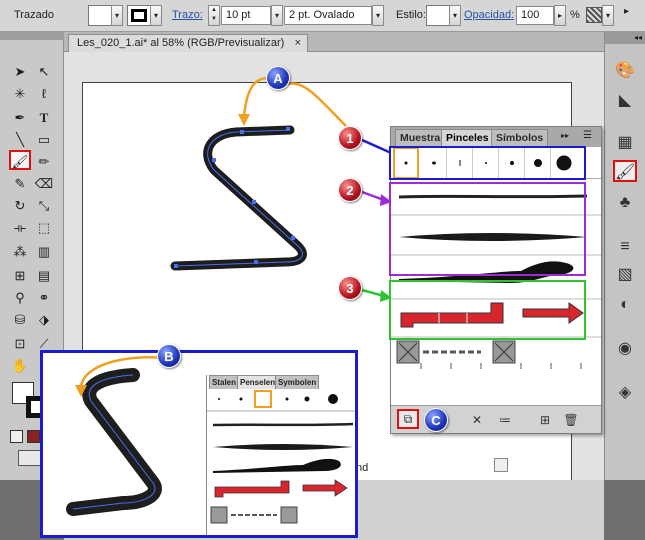 This screenshot has height=540, width=645. I want to click on tab-symbols: Símbolos, so click(520, 138).